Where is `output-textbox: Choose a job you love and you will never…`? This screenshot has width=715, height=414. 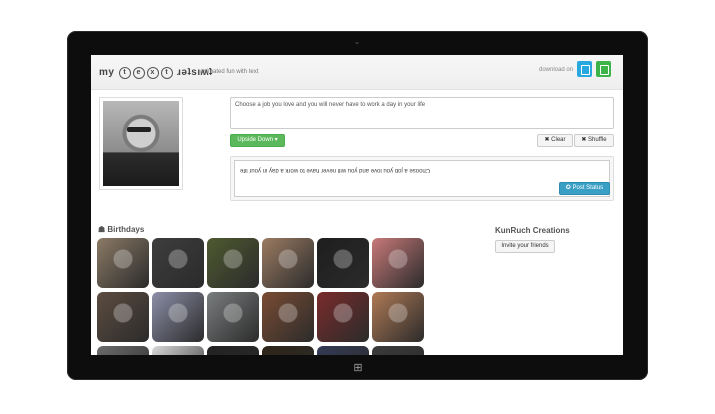 output-textbox: Choose a job you love and you will never… is located at coordinates (422, 178).